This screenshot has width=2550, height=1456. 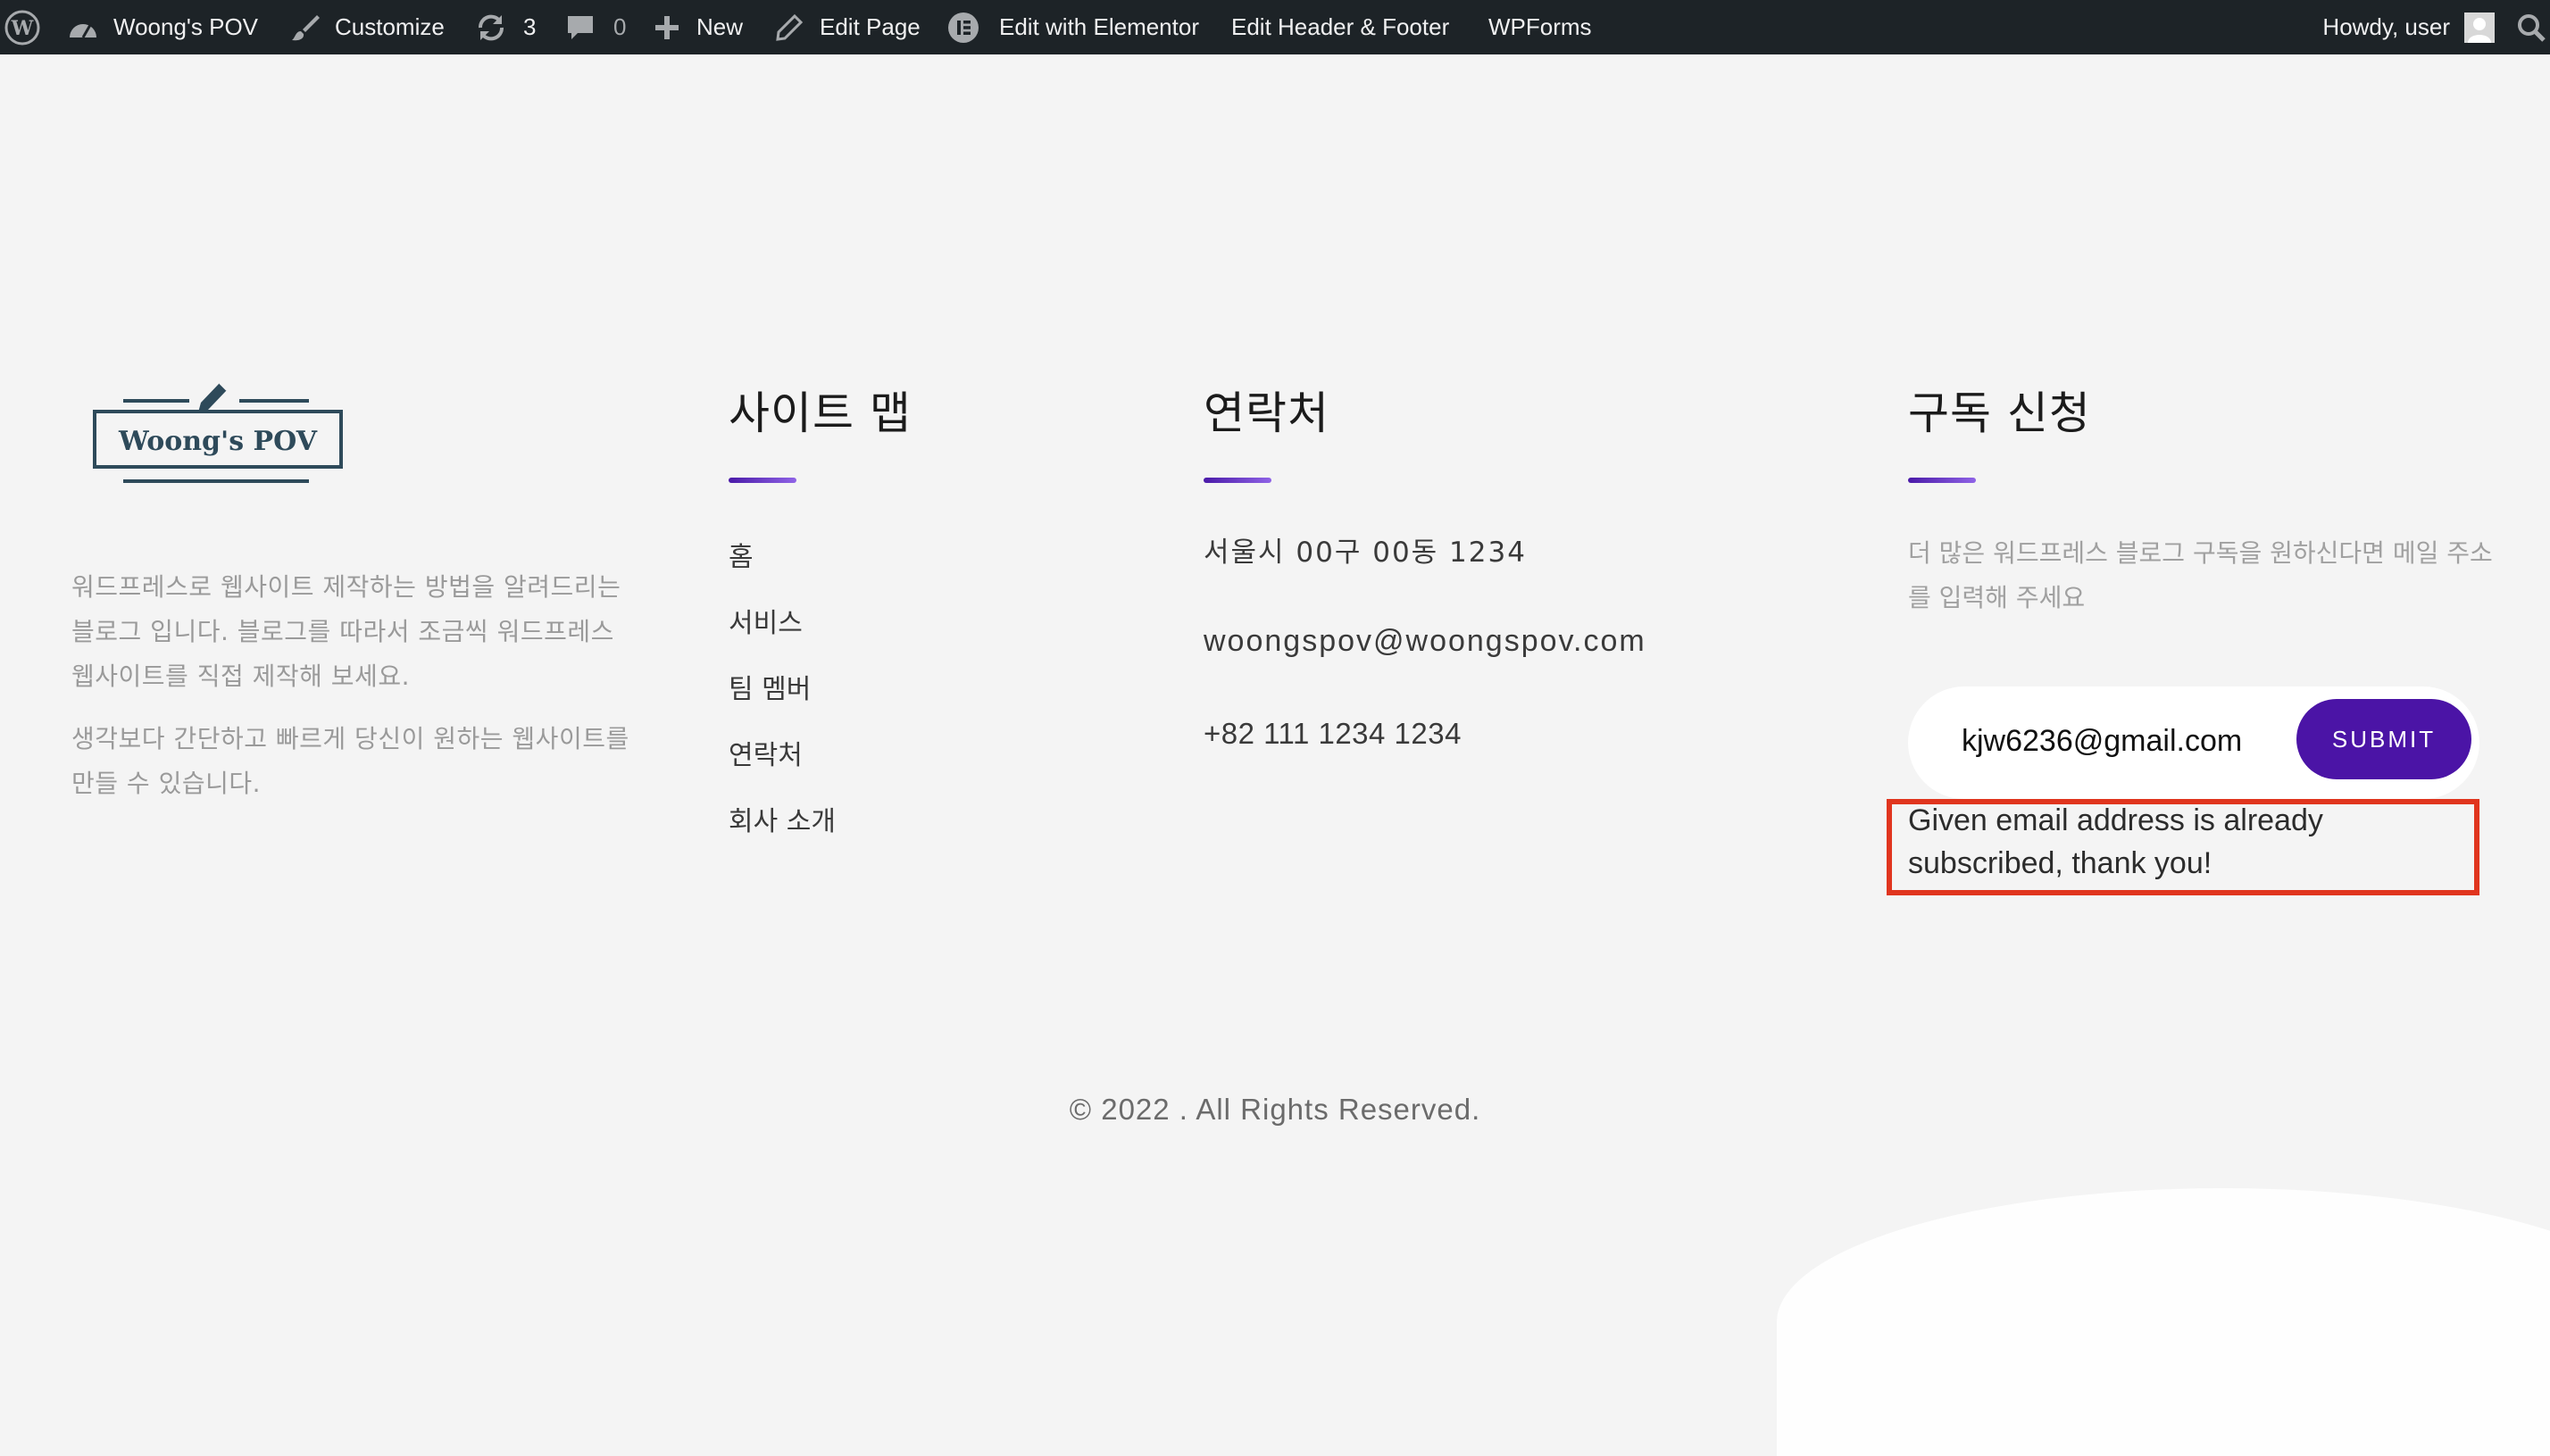 I want to click on search-icon, so click(x=2531, y=28).